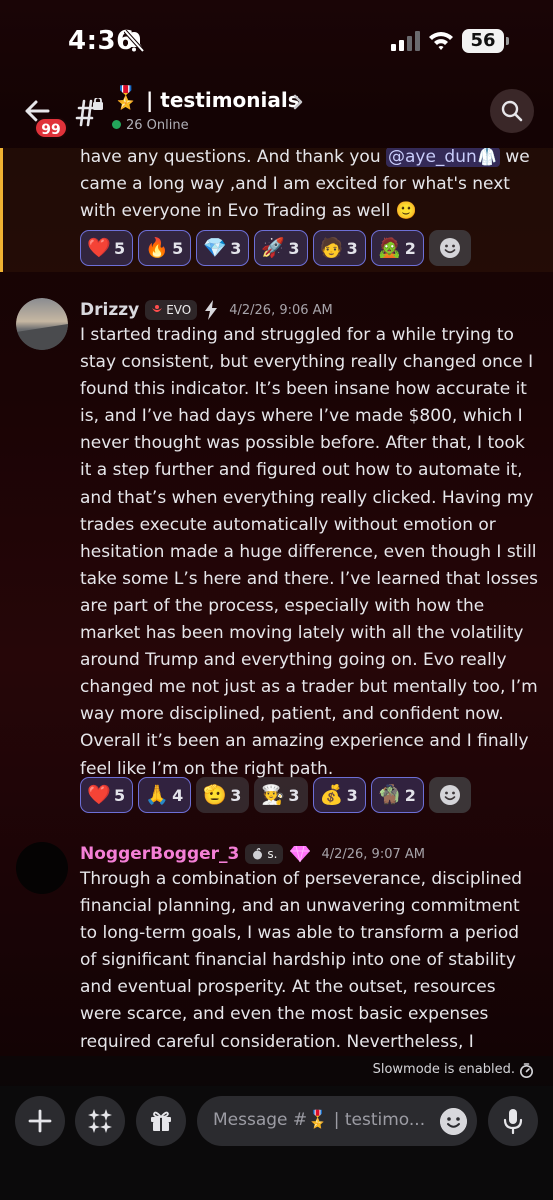 The width and height of the screenshot is (553, 1200). Describe the element at coordinates (211, 310) in the screenshot. I see `boost-icon` at that location.